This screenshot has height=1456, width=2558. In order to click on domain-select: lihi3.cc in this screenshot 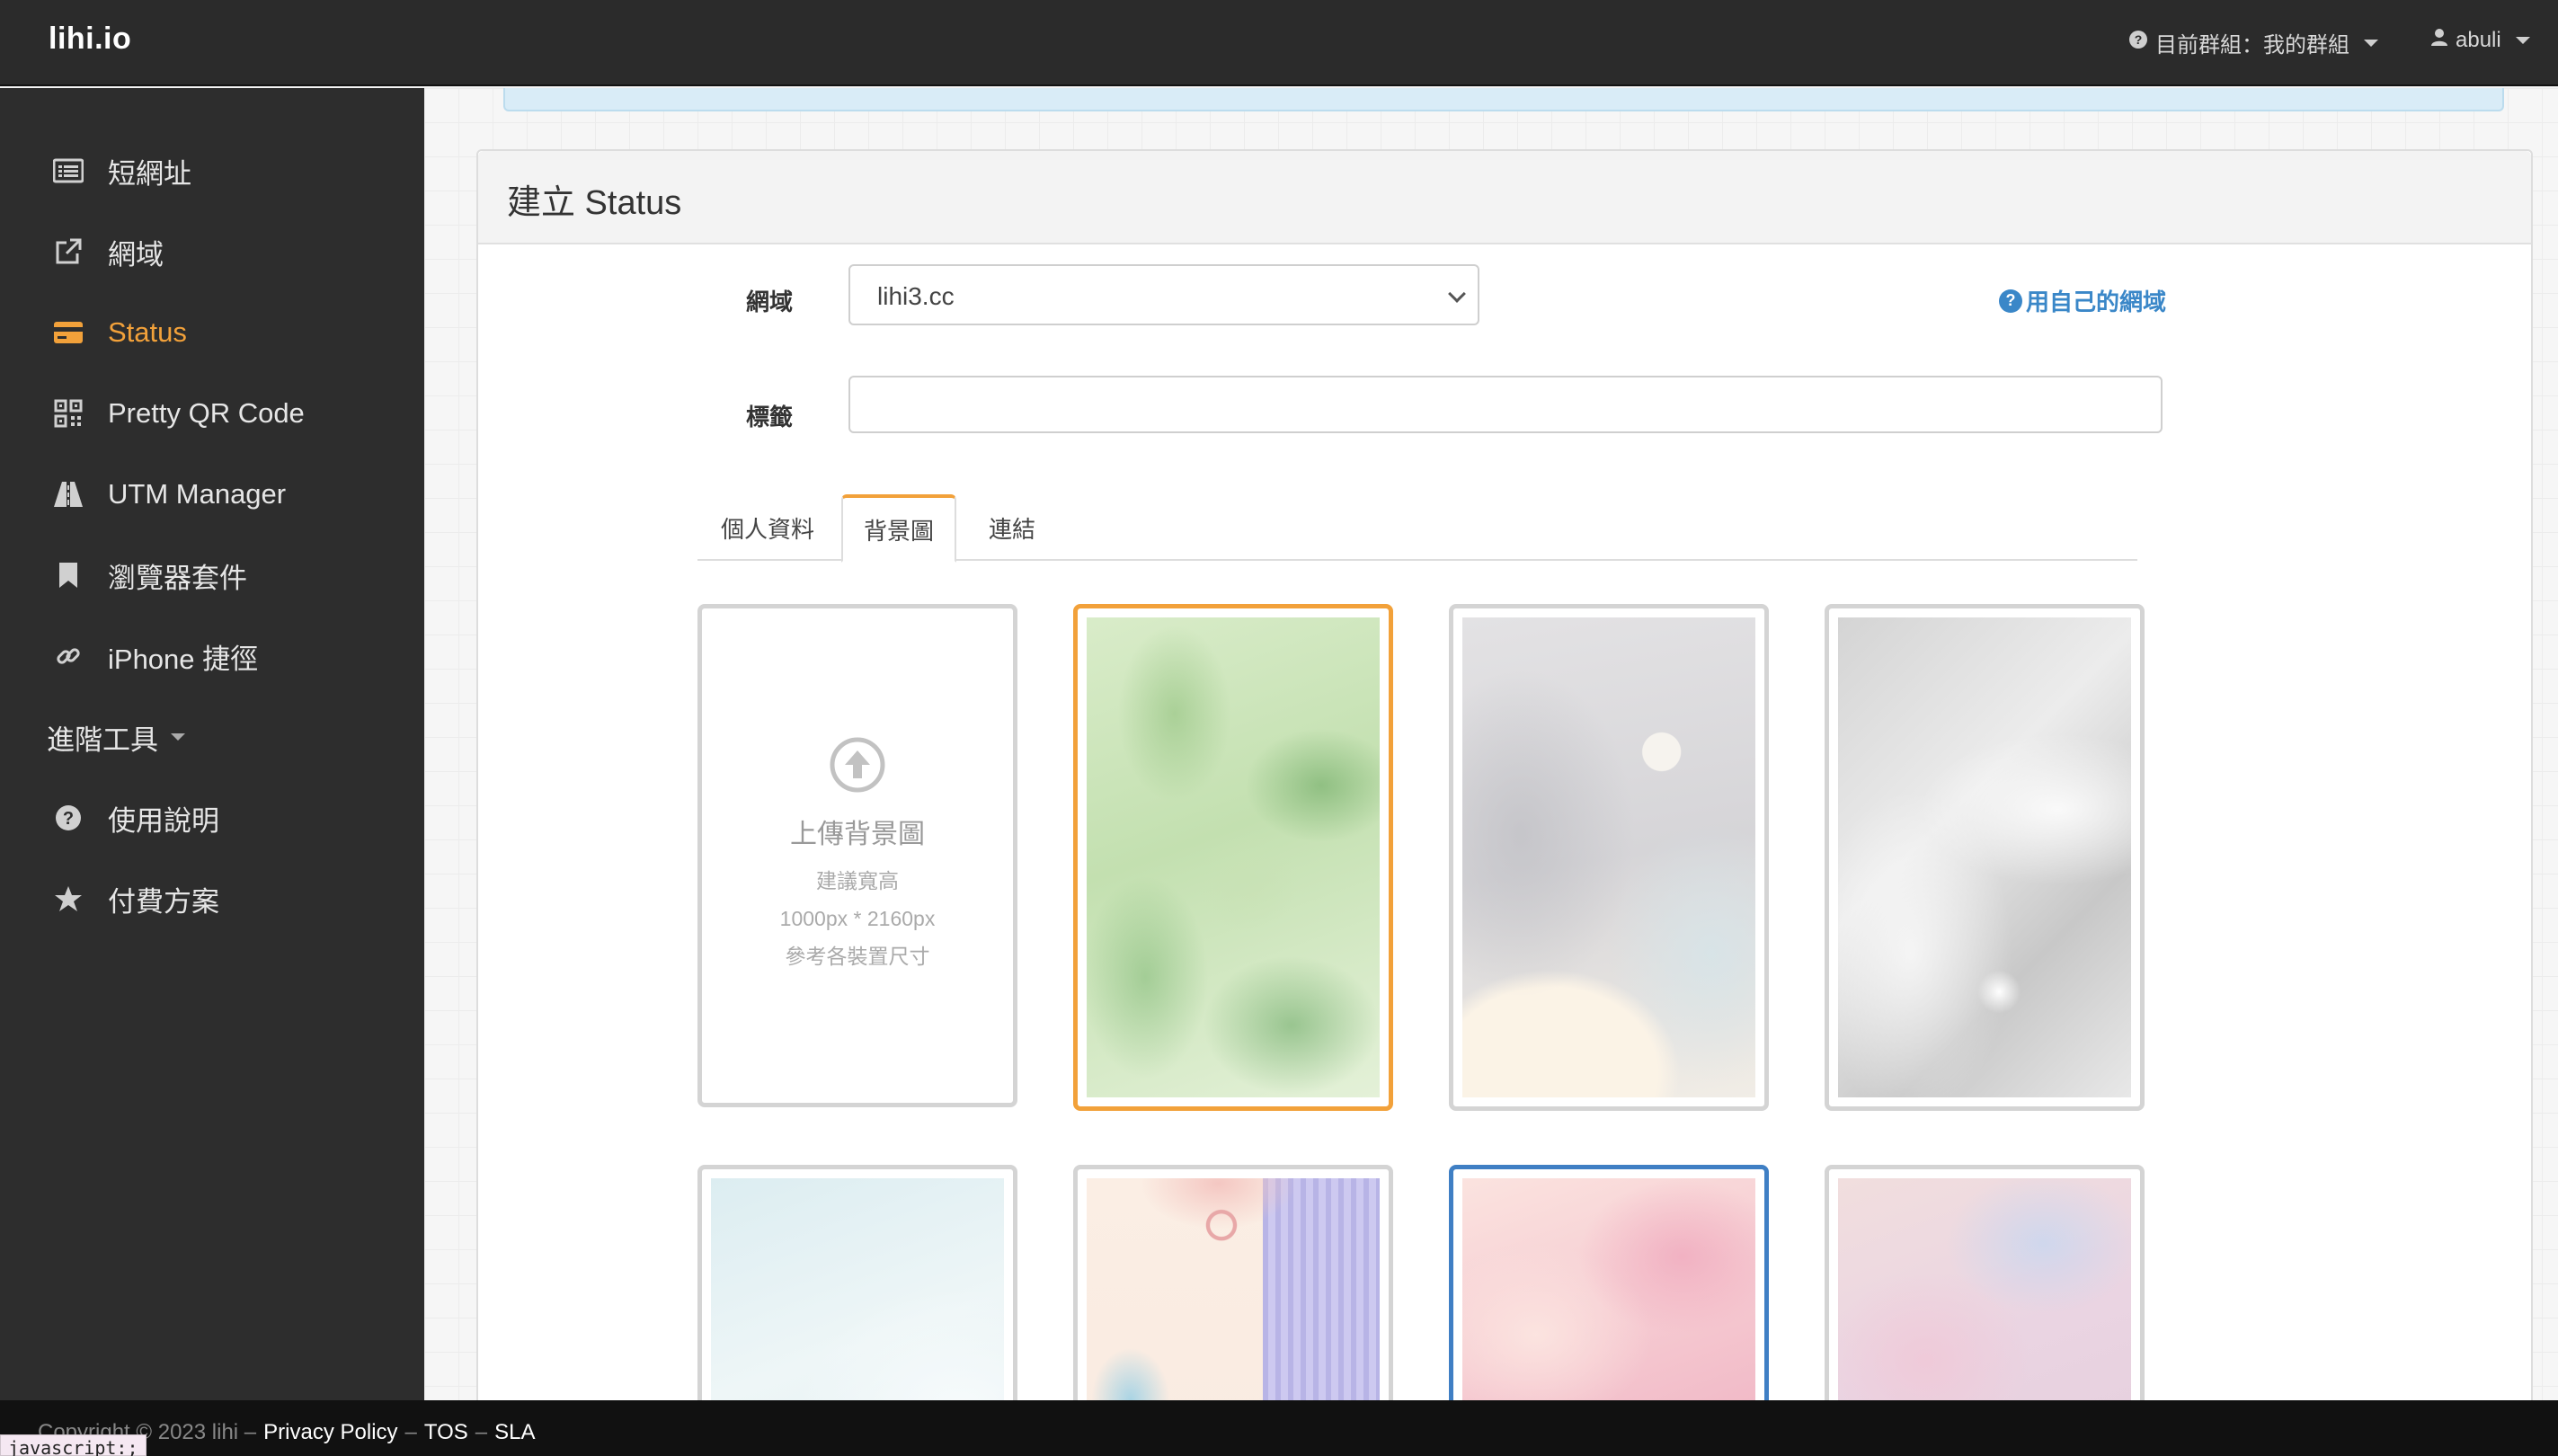, I will do `click(1163, 294)`.